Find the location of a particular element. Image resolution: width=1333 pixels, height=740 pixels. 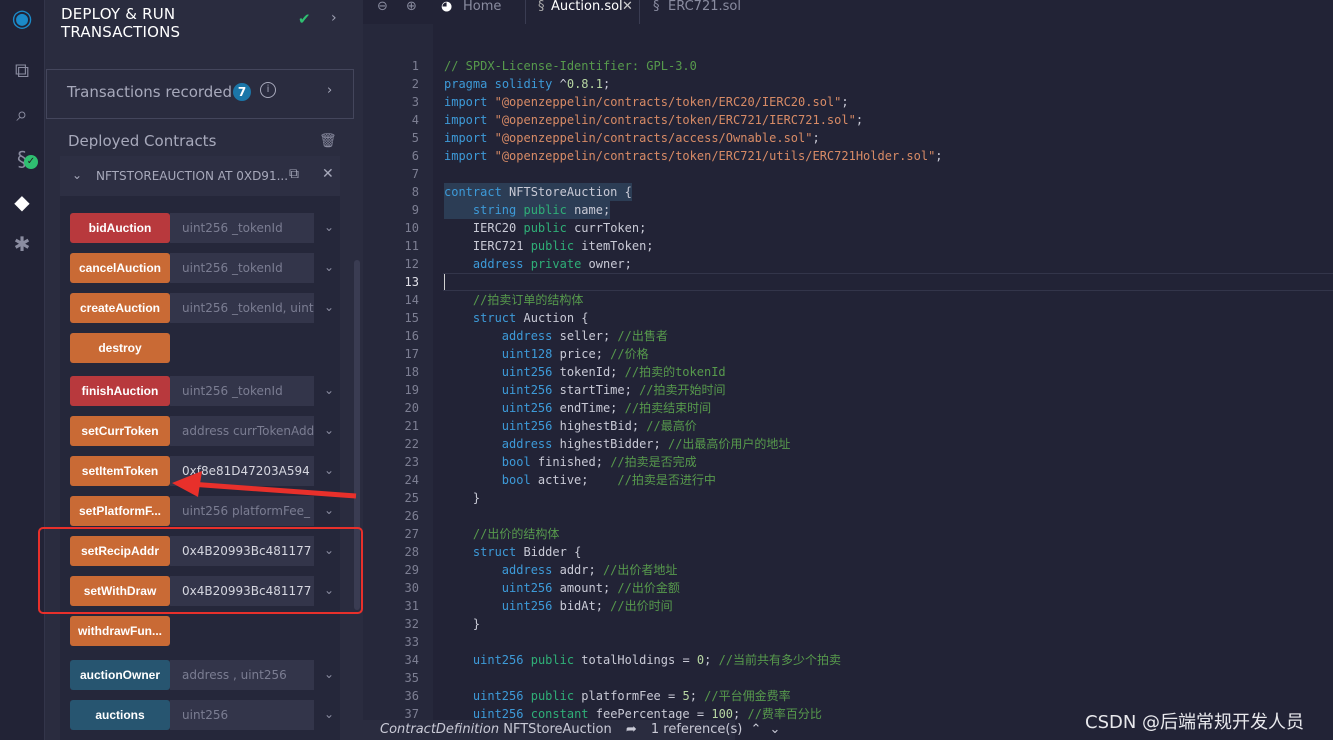

function-args-input: address currTokenAdd is located at coordinates (242, 431).